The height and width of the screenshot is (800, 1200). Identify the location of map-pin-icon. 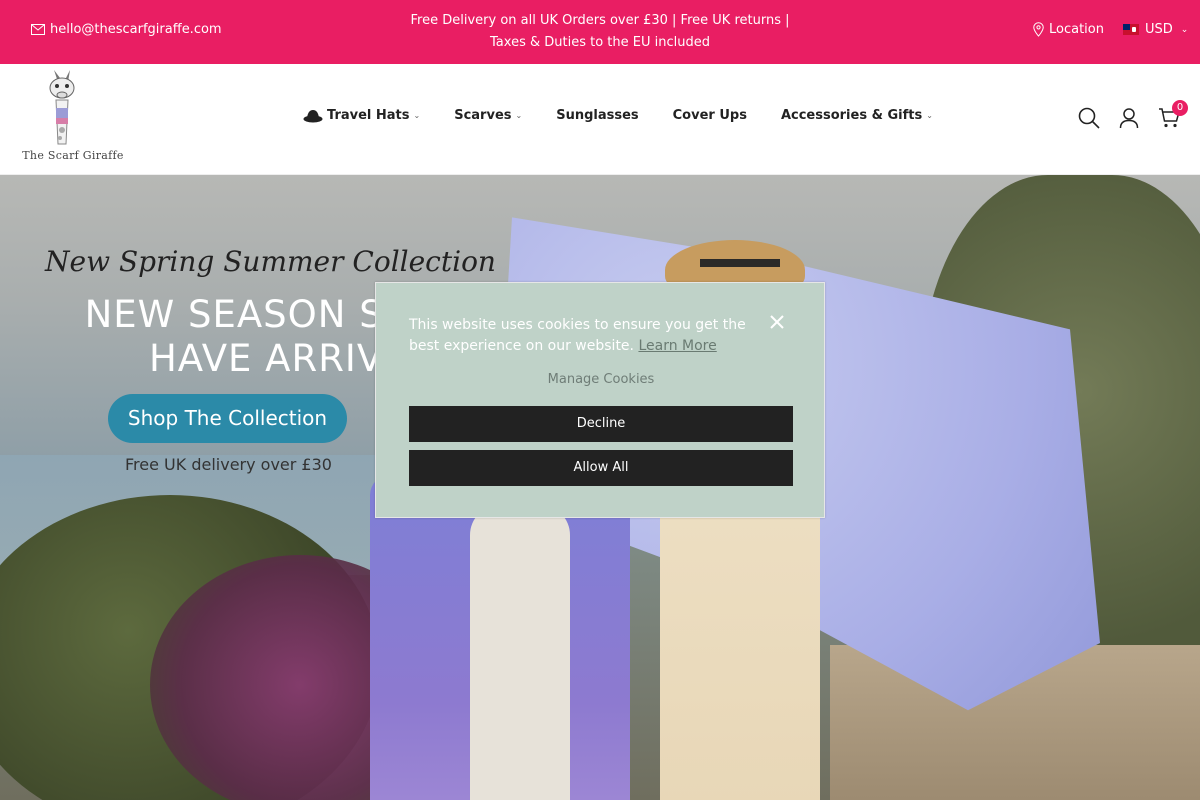
(1038, 29).